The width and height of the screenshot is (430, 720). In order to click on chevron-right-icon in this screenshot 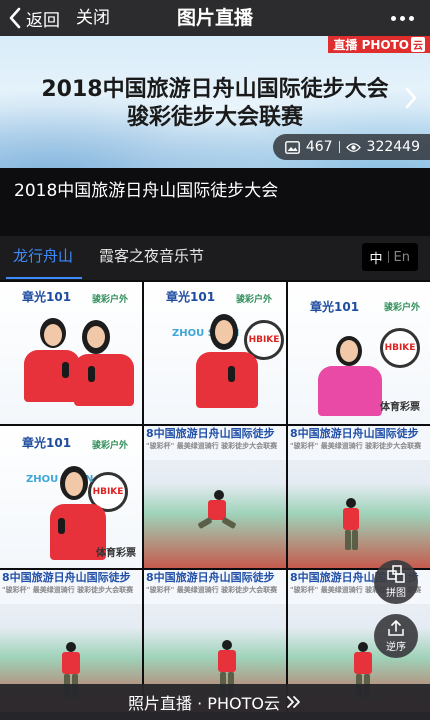, I will do `click(411, 98)`.